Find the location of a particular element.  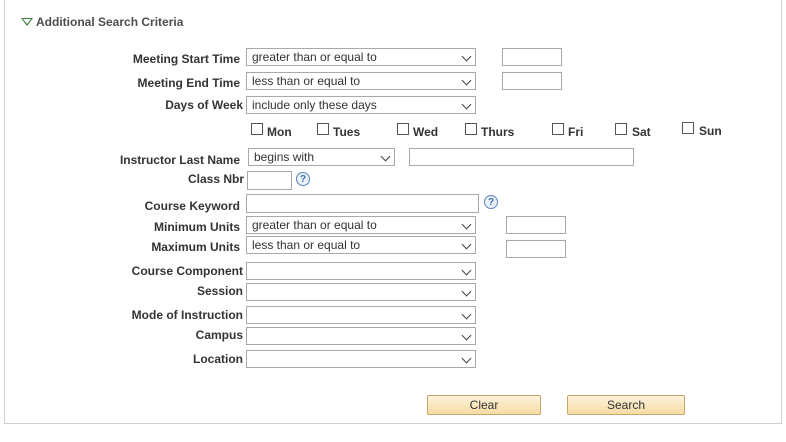

checkbox-sat-label: Sat is located at coordinates (641, 132).